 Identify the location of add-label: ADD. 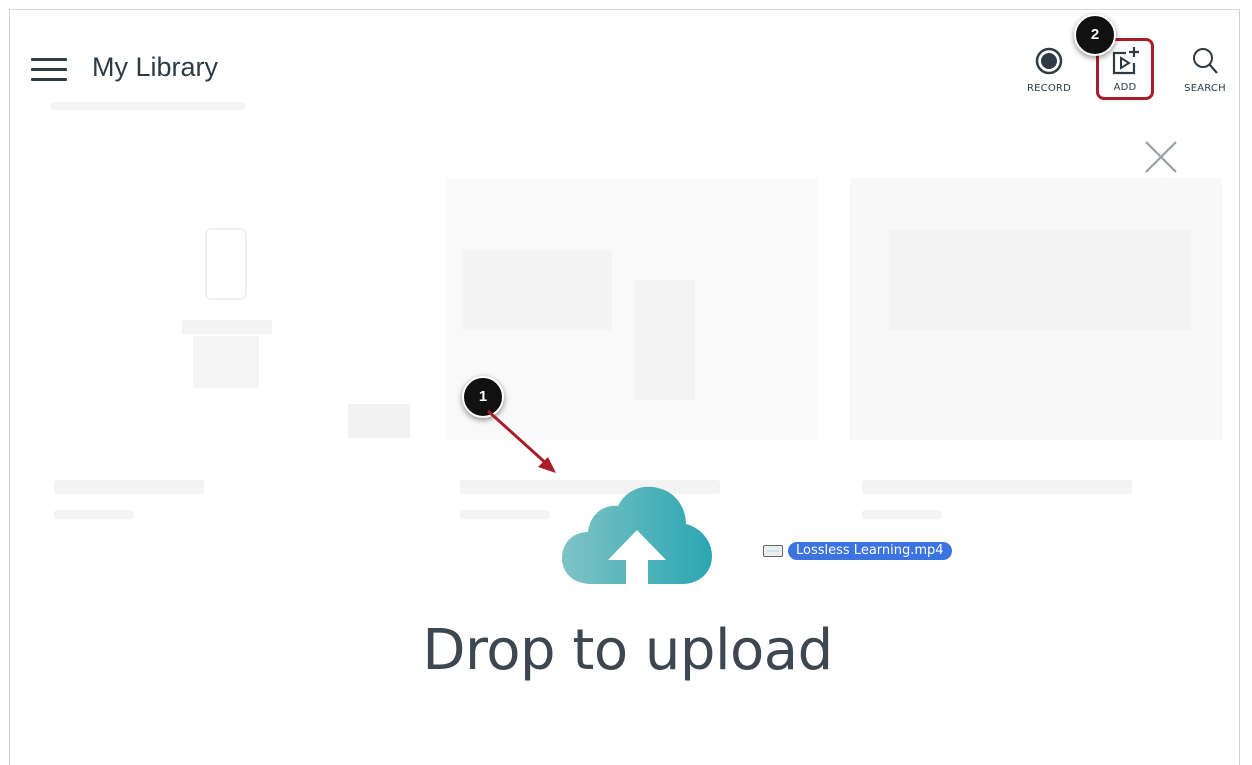
(1125, 87).